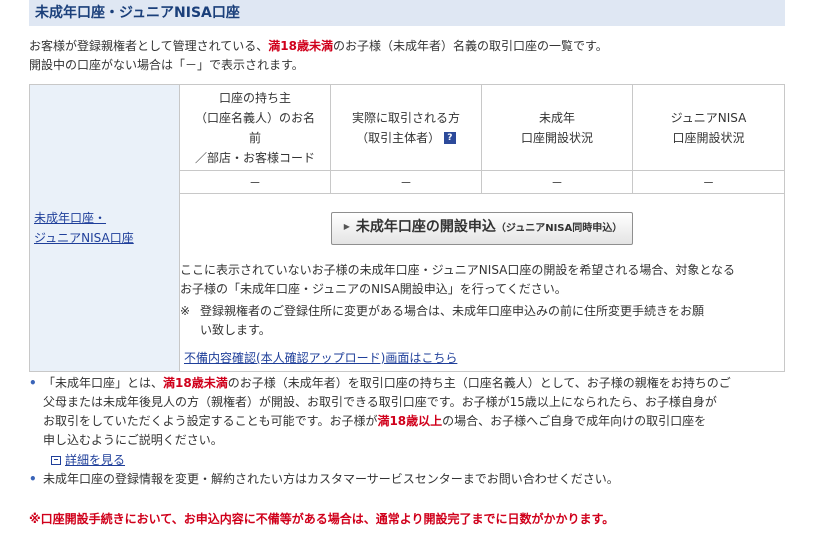 This screenshot has width=816, height=543. What do you see at coordinates (406, 182) in the screenshot?
I see `value-actual-trader: －` at bounding box center [406, 182].